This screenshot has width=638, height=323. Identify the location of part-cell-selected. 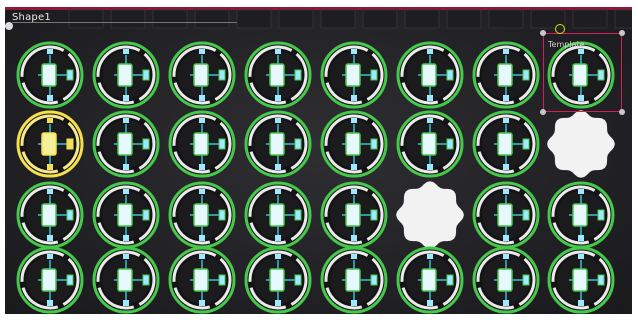
(50, 144).